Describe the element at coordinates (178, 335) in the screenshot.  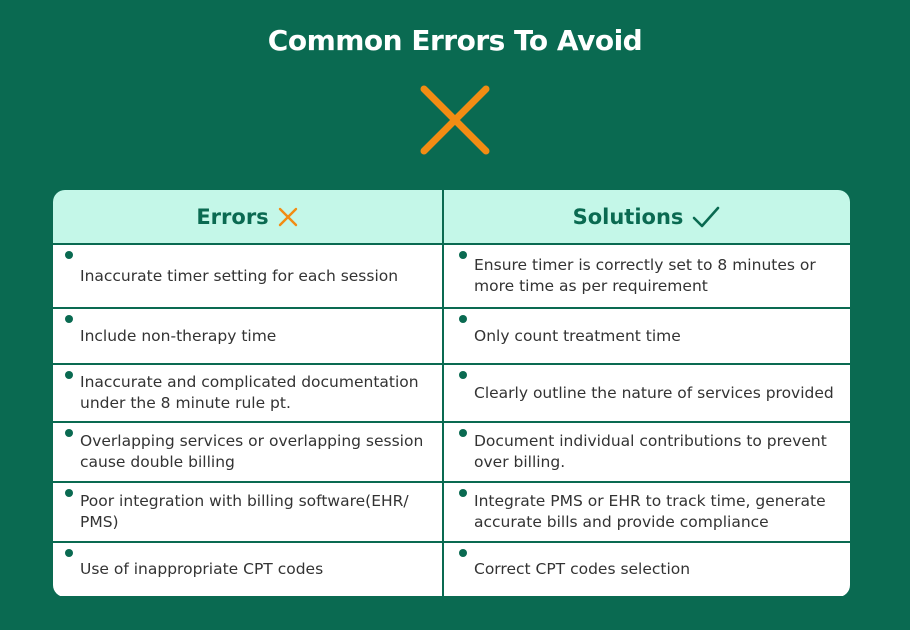
I see `error-cell-text: Include non-therapy time` at that location.